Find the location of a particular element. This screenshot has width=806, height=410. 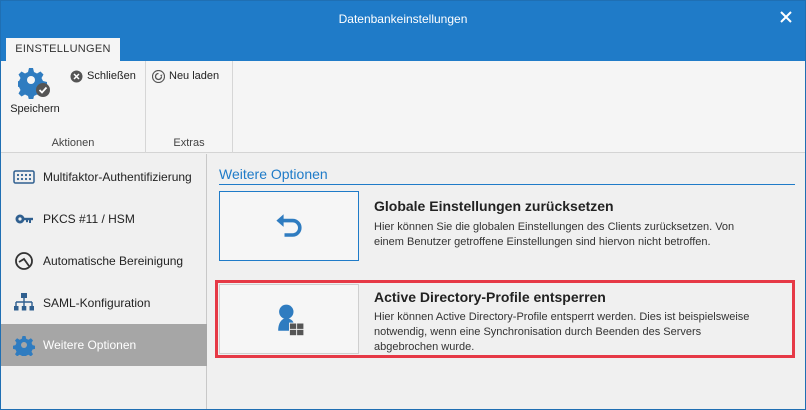

group-label-actions: Aktionen is located at coordinates (73, 143).